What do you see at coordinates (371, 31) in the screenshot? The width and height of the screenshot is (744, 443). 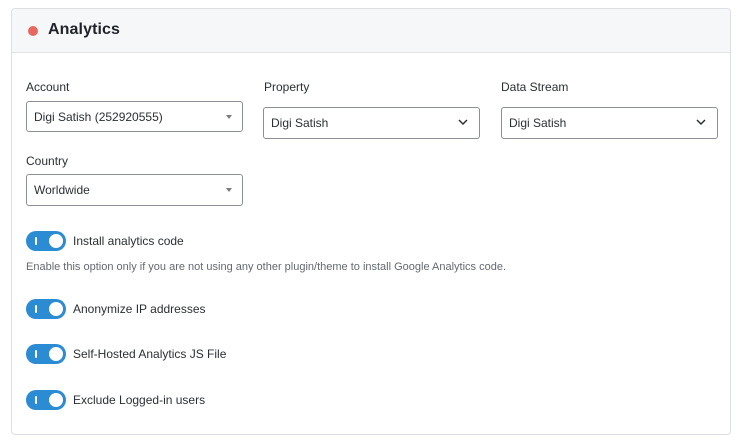 I see `panel-header: Analytics` at bounding box center [371, 31].